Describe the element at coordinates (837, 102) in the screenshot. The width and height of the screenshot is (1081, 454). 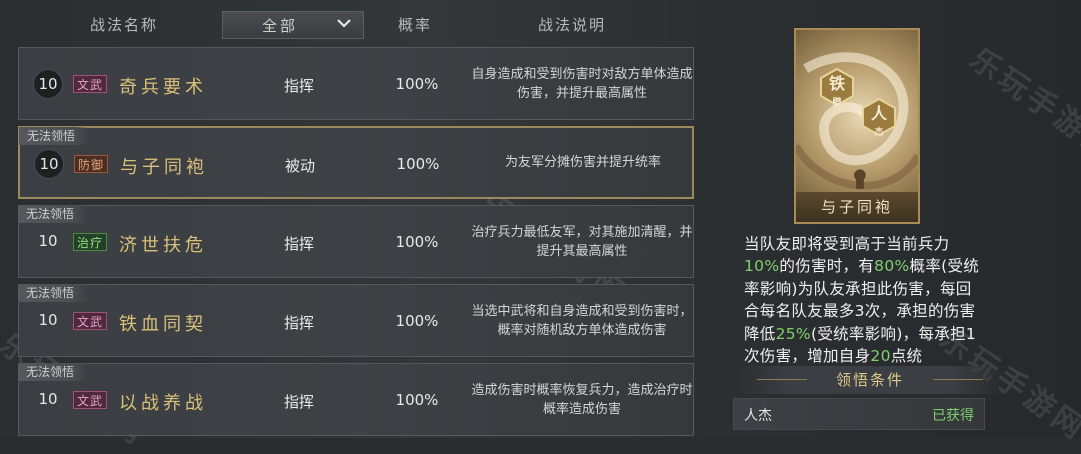
I see `badge-sub: 壁` at that location.